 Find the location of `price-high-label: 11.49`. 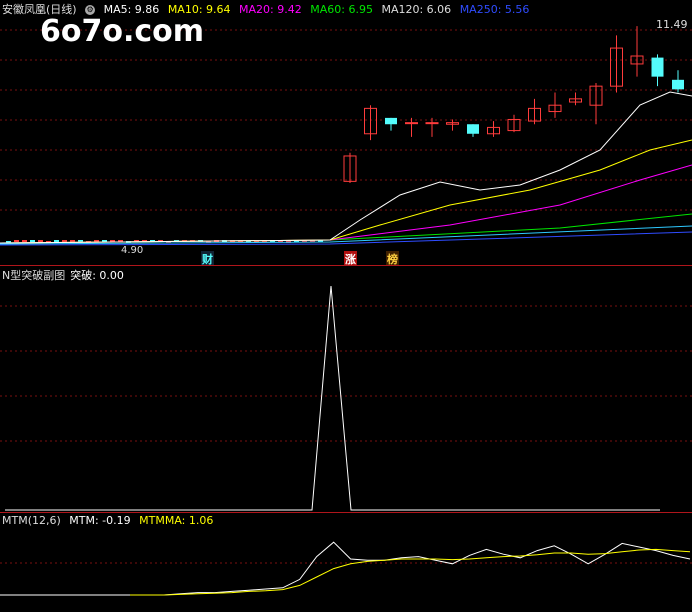

price-high-label: 11.49 is located at coordinates (672, 24).